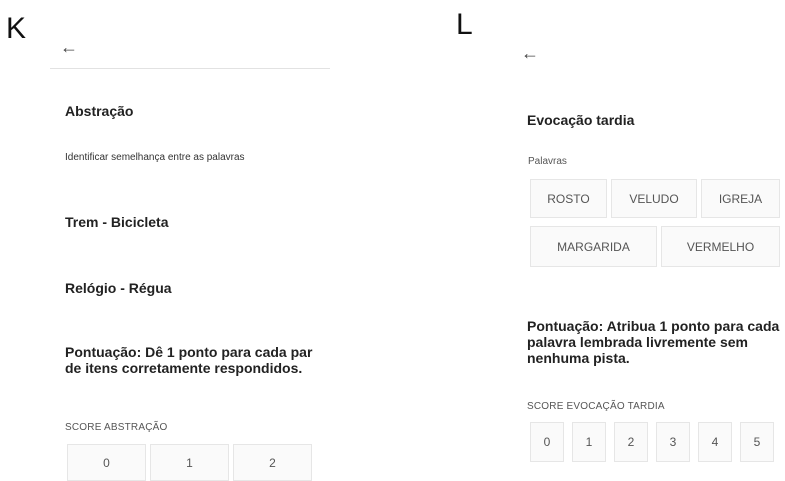 The image size is (785, 481). What do you see at coordinates (654, 198) in the screenshot?
I see `word-chip: VELUDO` at bounding box center [654, 198].